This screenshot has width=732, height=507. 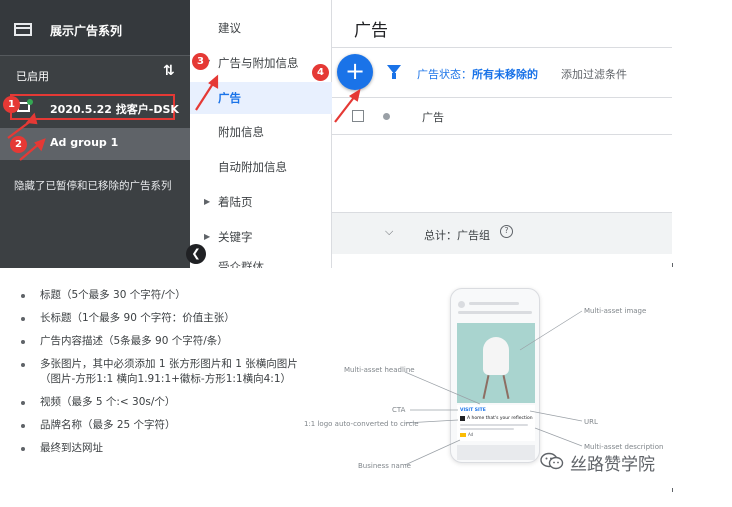 What do you see at coordinates (235, 237) in the screenshot?
I see `nav-item-keywords: 关键字` at bounding box center [235, 237].